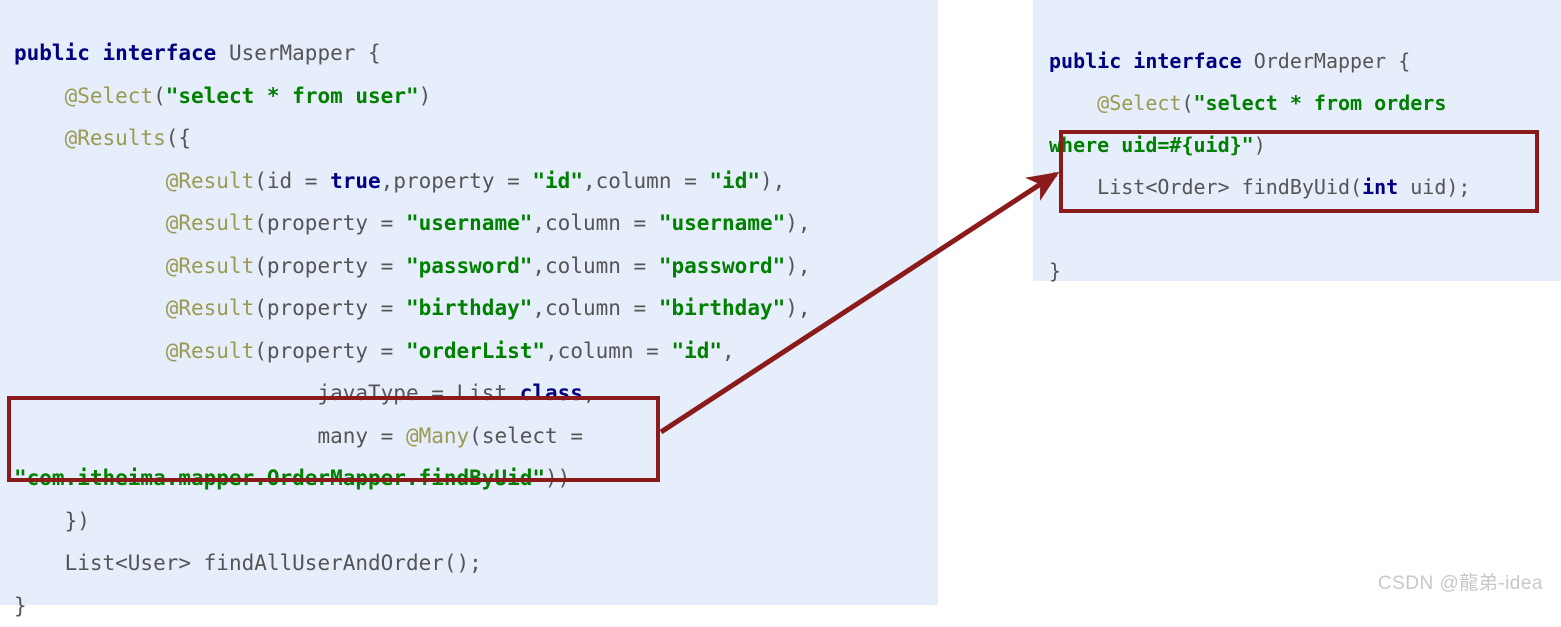 The height and width of the screenshot is (627, 1561). I want to click on code-token: ,property =, so click(456, 180).